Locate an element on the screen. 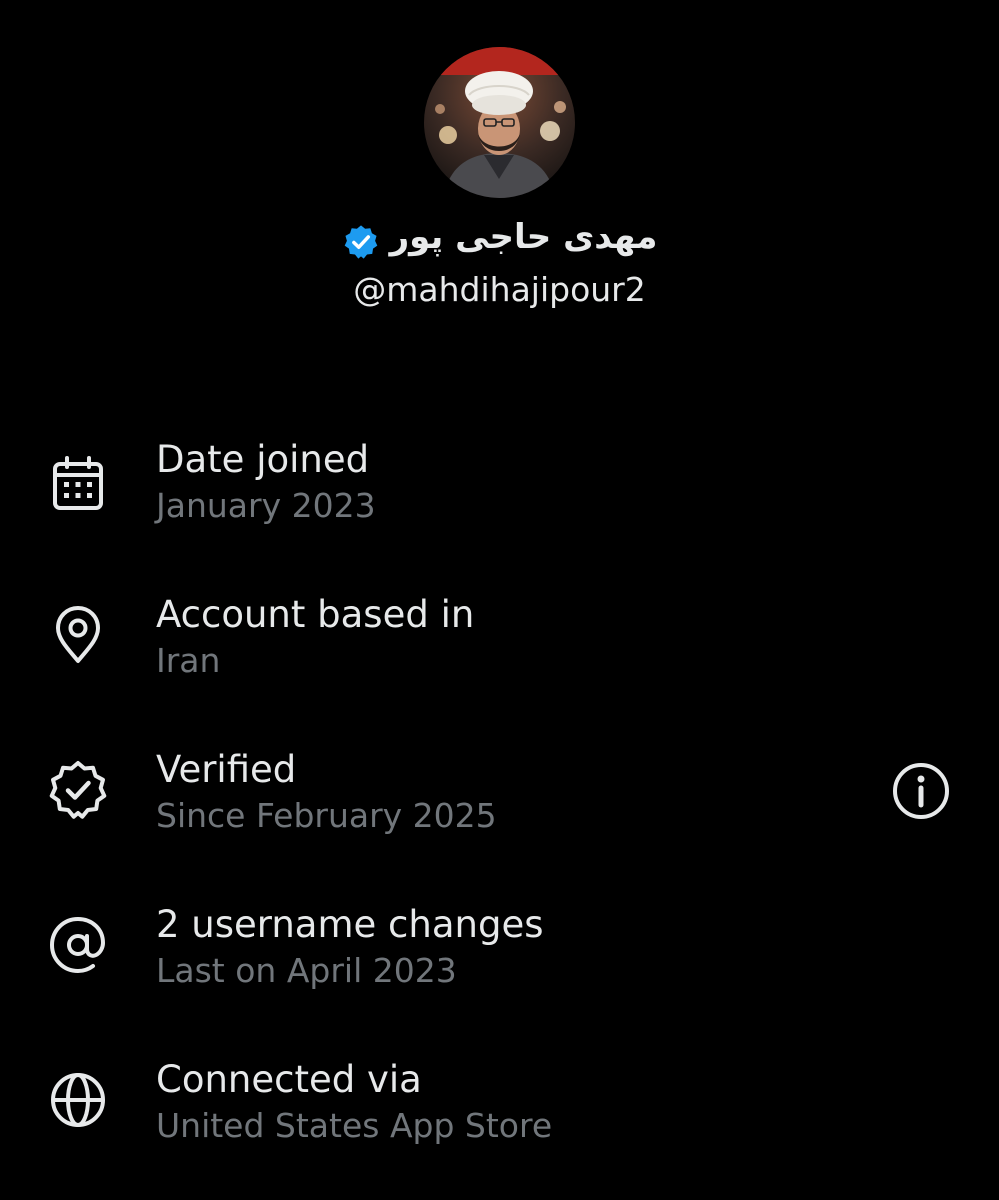 Image resolution: width=999 pixels, height=1200 pixels. username-handle: @mahdihajipour2 is located at coordinates (499, 289).